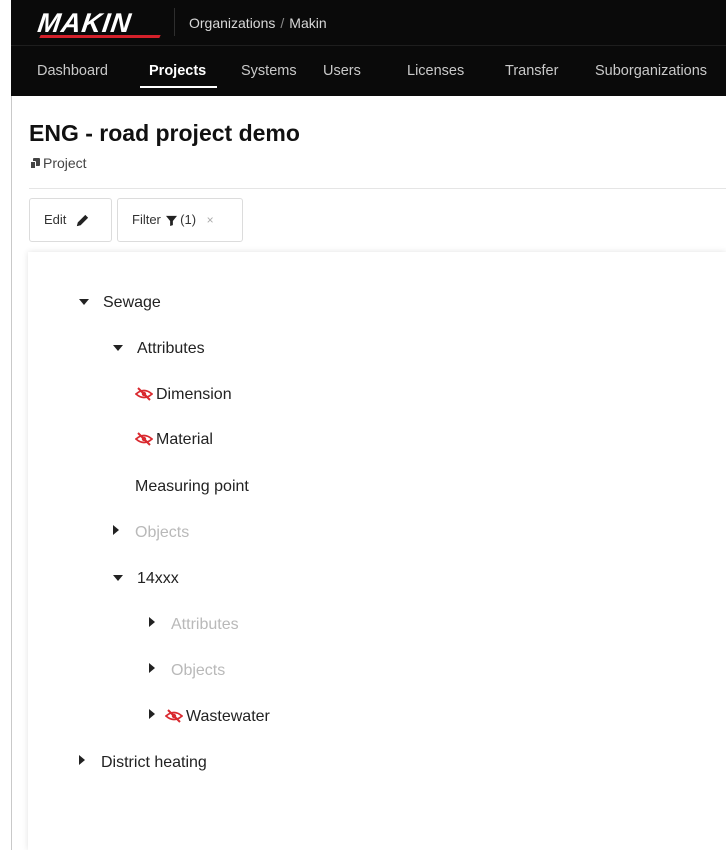  Describe the element at coordinates (184, 439) in the screenshot. I see `node-label: Material` at that location.